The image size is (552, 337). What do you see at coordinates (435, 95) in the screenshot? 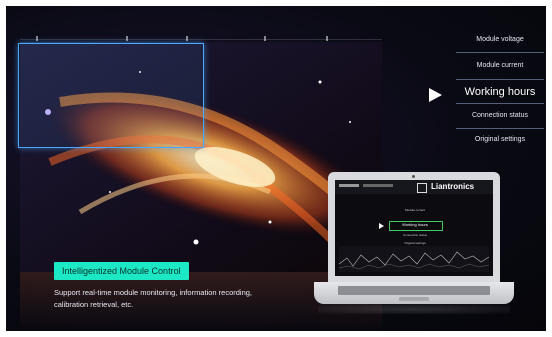
I see `play-arrow-icon` at bounding box center [435, 95].